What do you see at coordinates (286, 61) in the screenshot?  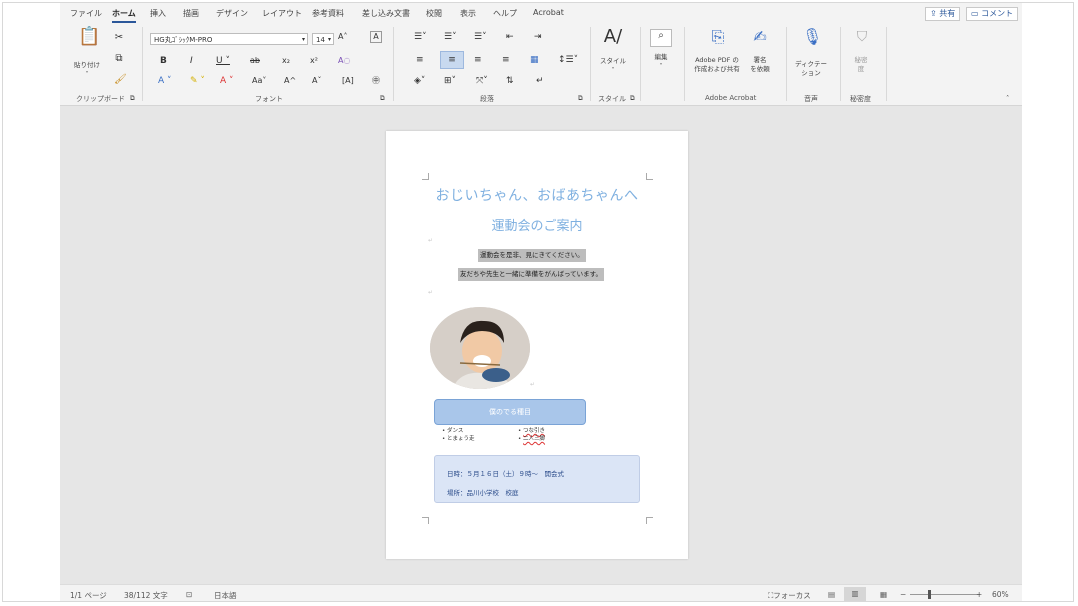 I see `subscript-icon: x₂` at bounding box center [286, 61].